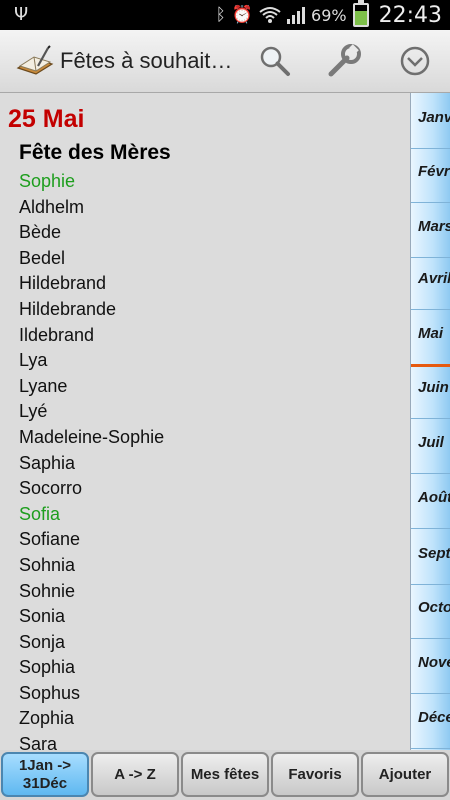 This screenshot has width=450, height=800. What do you see at coordinates (242, 15) in the screenshot?
I see `alarm-icon: ⏰` at bounding box center [242, 15].